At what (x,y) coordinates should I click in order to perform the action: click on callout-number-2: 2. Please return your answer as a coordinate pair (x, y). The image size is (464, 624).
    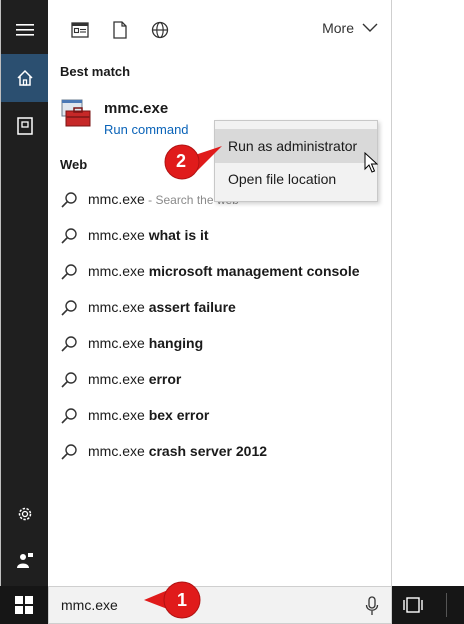
    Looking at the image, I should click on (181, 161).